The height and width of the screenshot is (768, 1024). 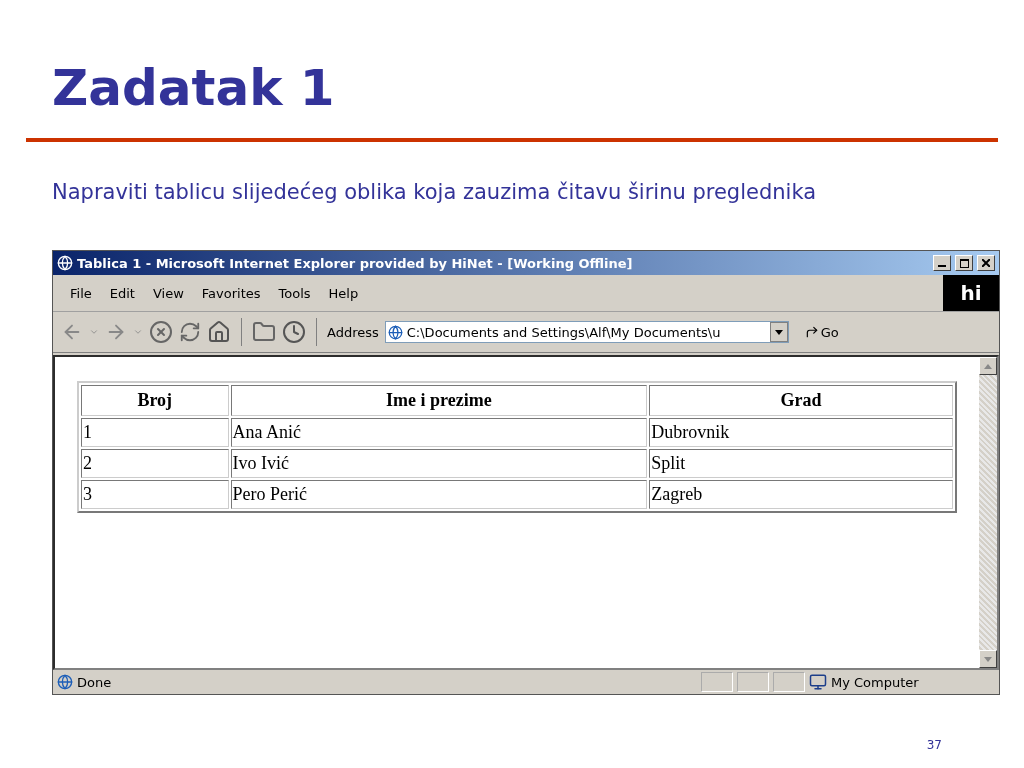 What do you see at coordinates (81, 293) in the screenshot?
I see `menu-item: File` at bounding box center [81, 293].